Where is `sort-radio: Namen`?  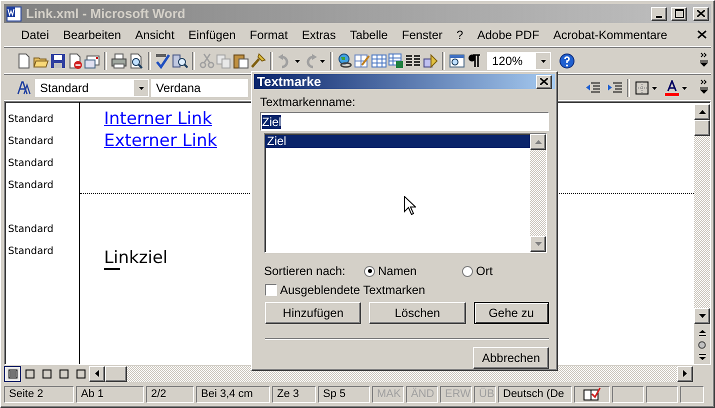
sort-radio: Namen is located at coordinates (413, 271).